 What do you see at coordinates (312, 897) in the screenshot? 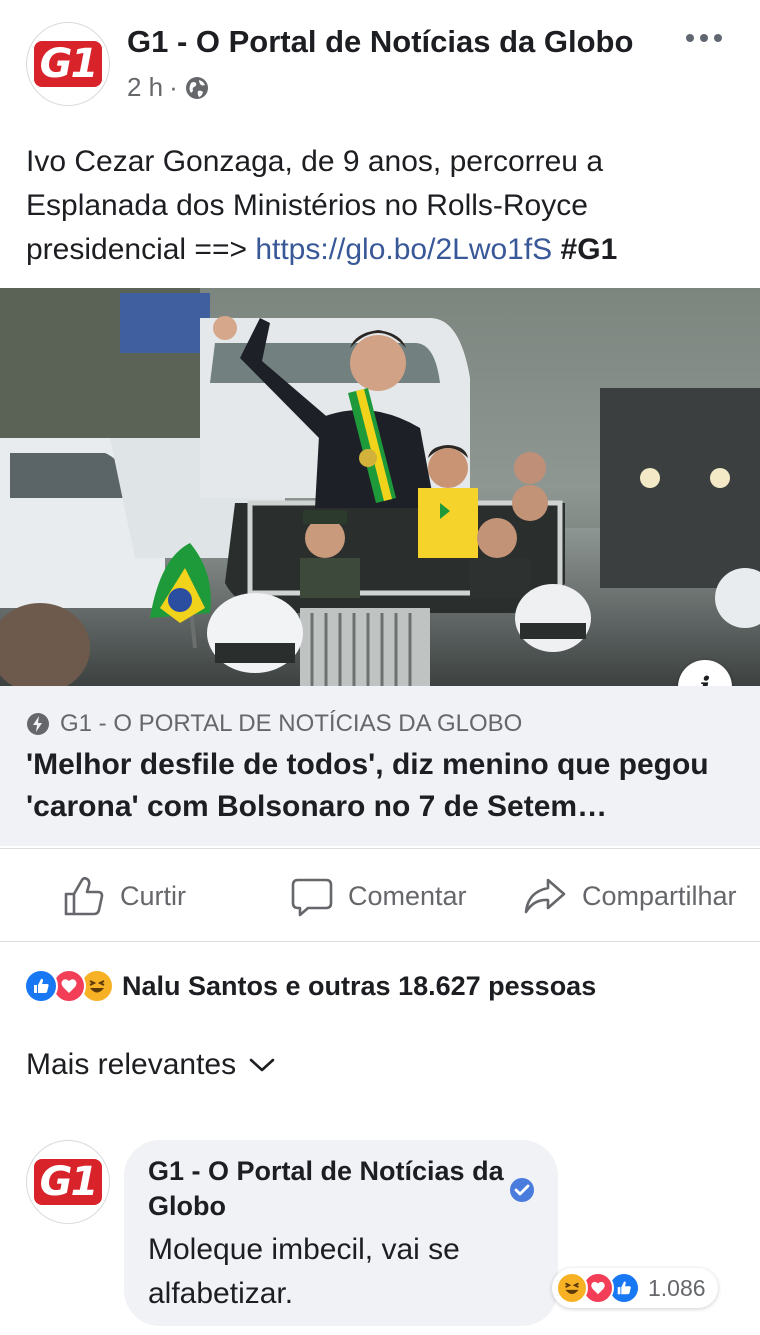
I see `comment-bubble-icon` at bounding box center [312, 897].